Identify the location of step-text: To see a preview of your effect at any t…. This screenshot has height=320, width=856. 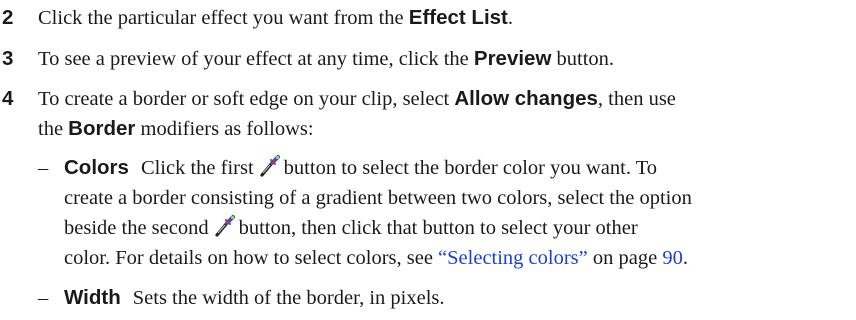
(256, 59).